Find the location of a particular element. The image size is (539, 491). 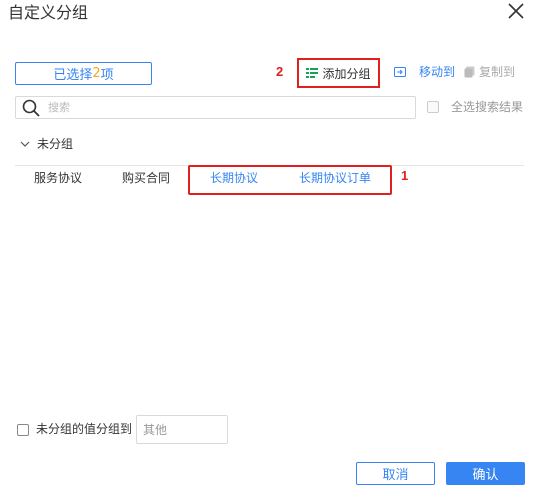

selected-count: 2 is located at coordinates (96, 73).